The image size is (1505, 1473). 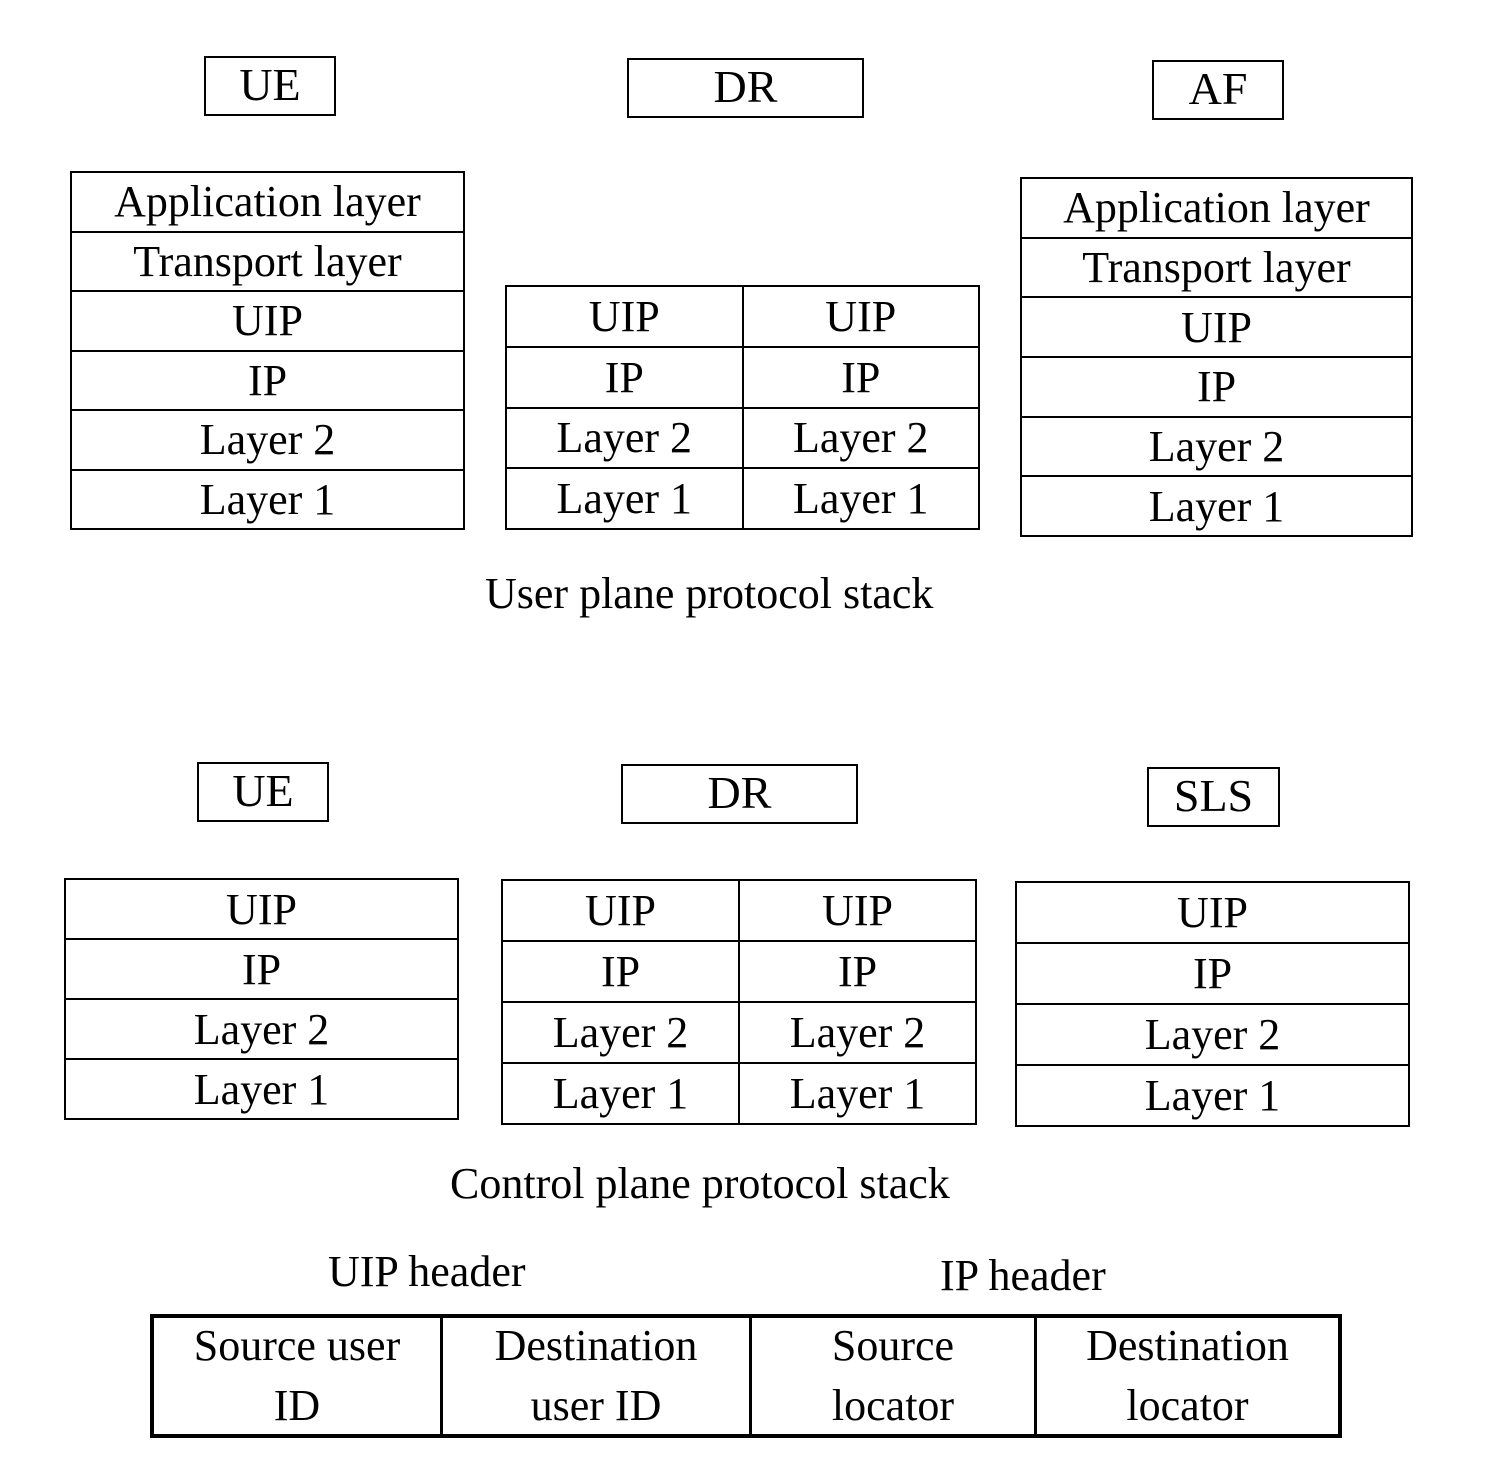 What do you see at coordinates (1023, 1275) in the screenshot?
I see `ip-header-label: IP header` at bounding box center [1023, 1275].